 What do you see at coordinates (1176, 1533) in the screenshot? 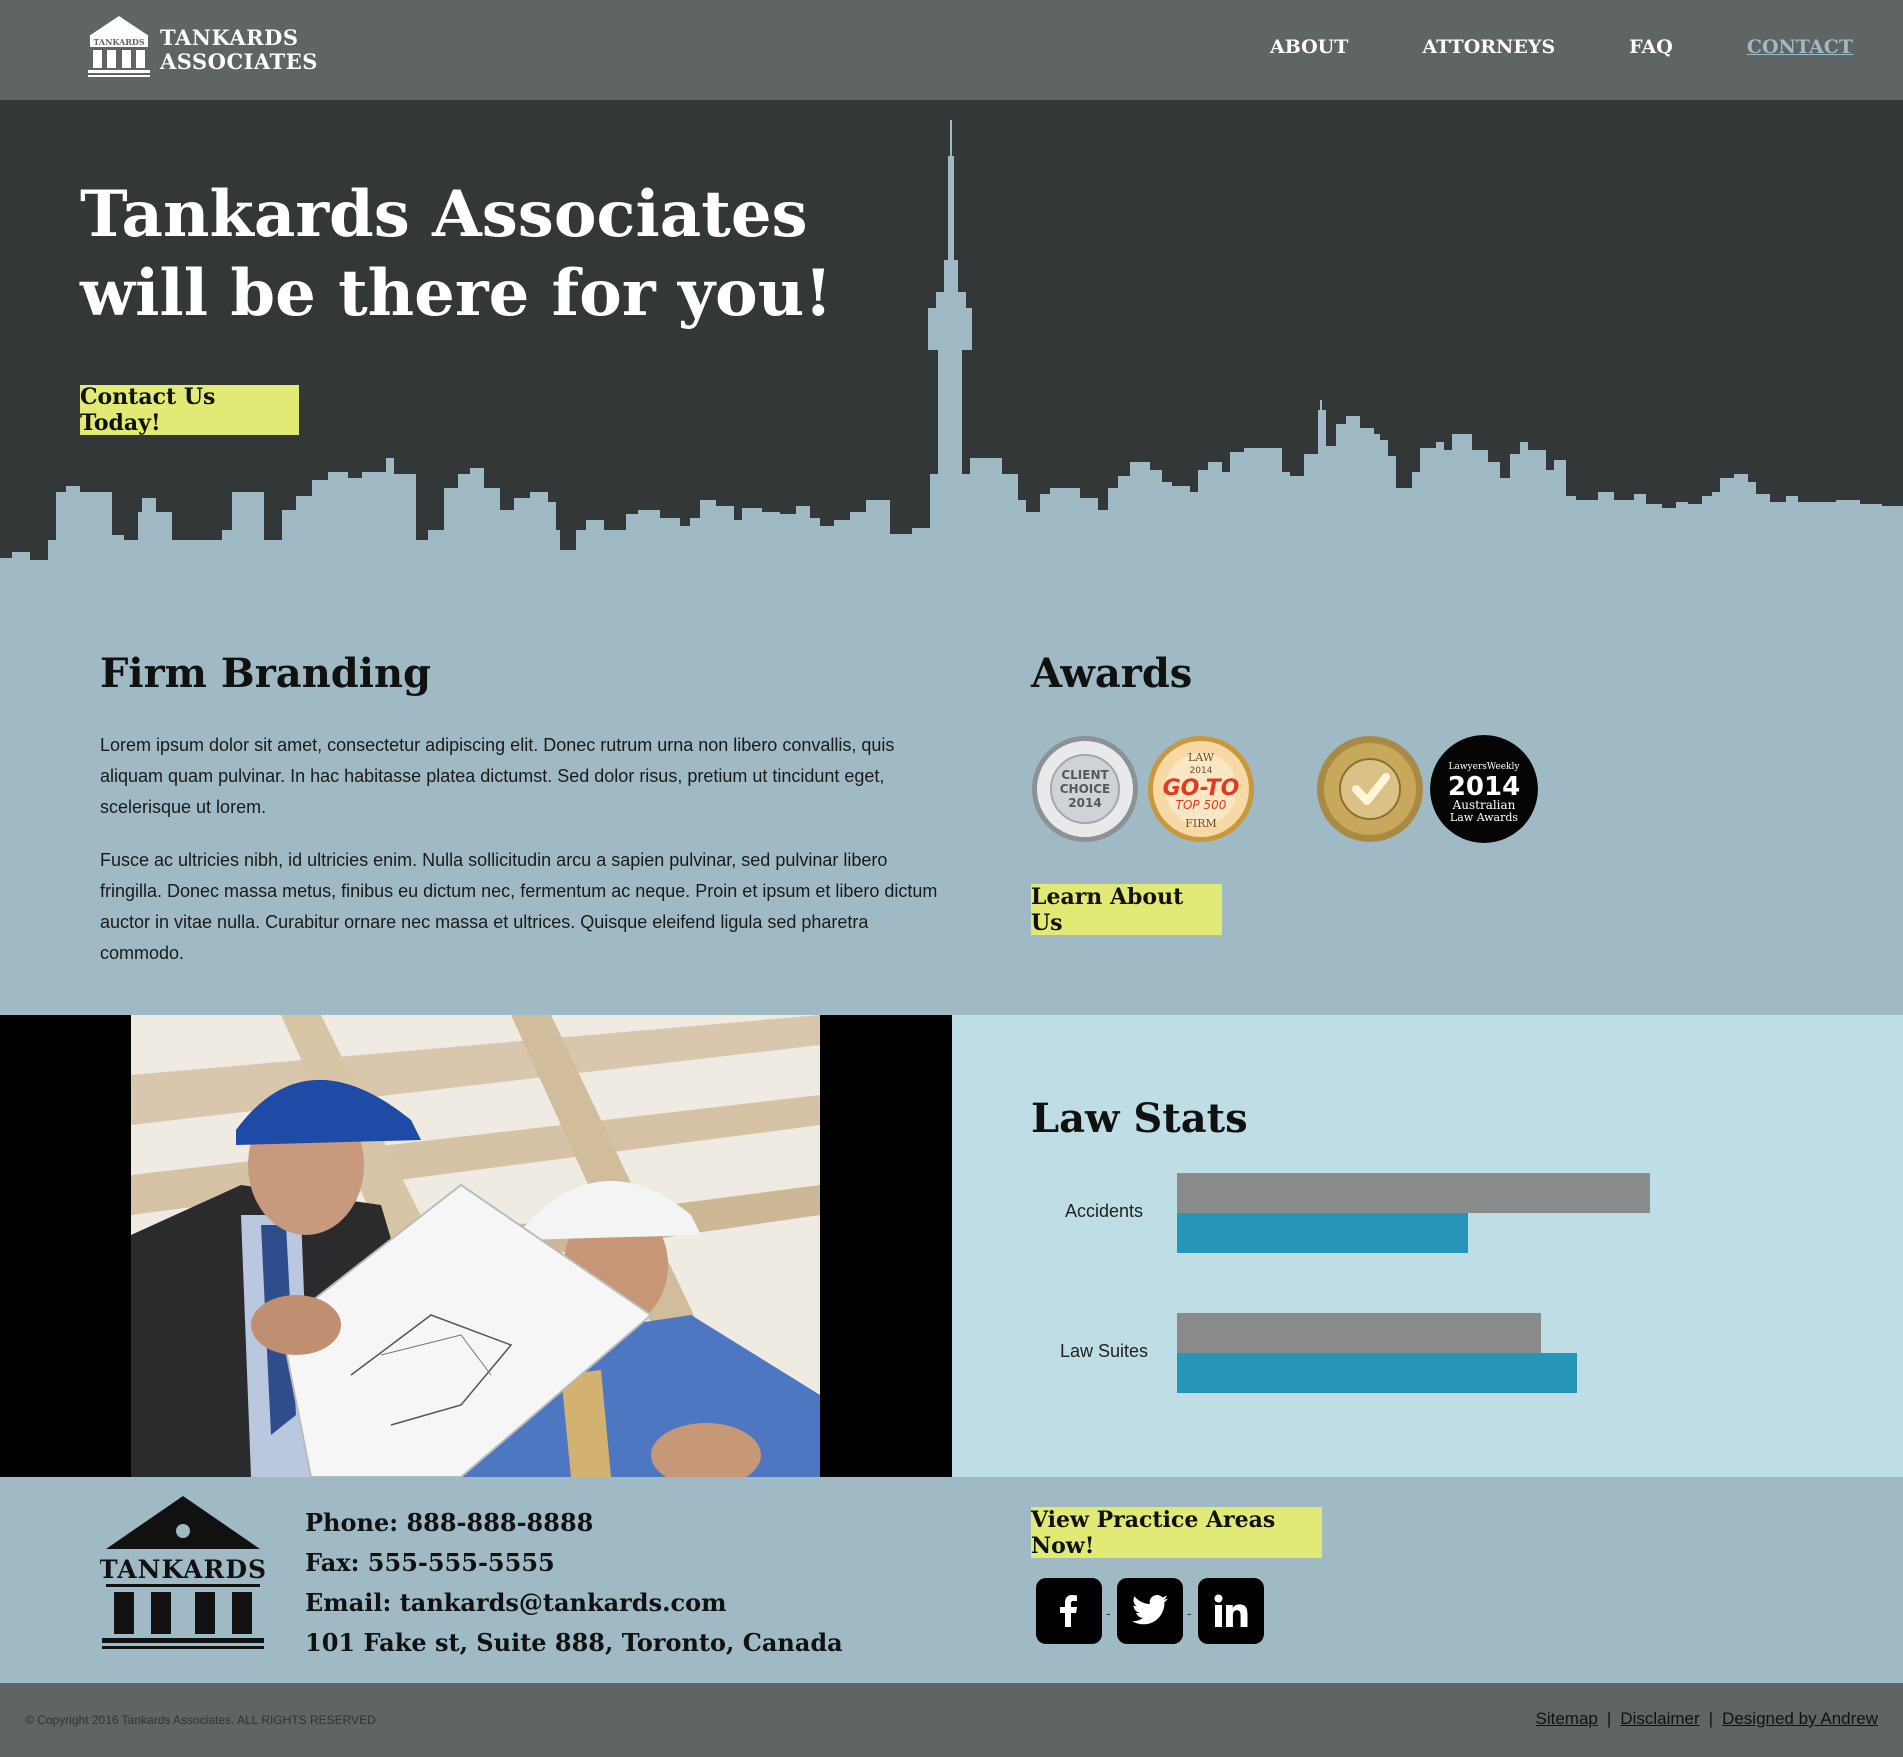
I see `view-practice-areas-button: View Practice Areas Now!` at bounding box center [1176, 1533].